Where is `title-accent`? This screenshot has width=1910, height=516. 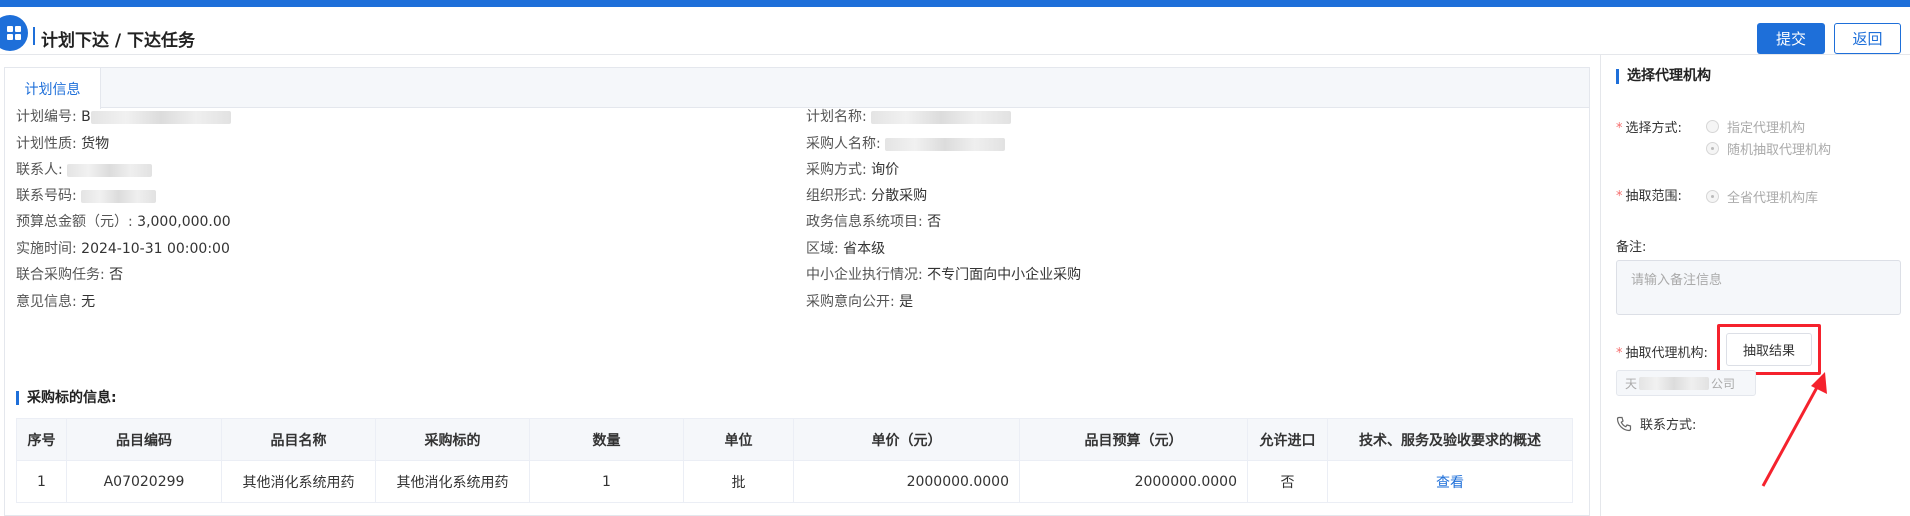 title-accent is located at coordinates (34, 36).